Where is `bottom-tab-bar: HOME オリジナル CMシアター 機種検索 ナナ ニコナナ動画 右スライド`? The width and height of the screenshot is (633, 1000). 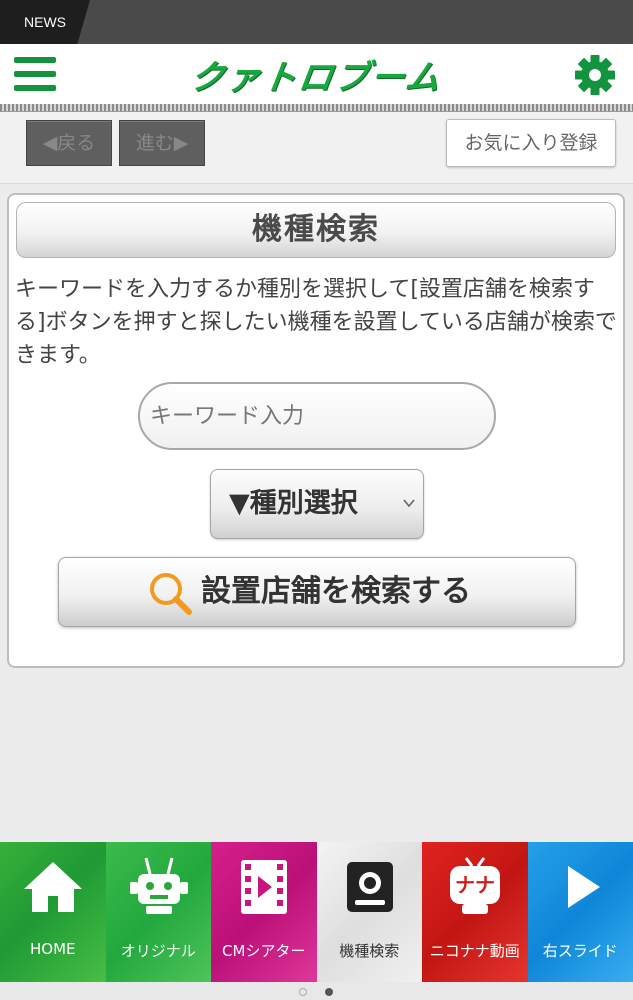 bottom-tab-bar: HOME オリジナル CMシアター 機種検索 ナナ ニコナナ動画 右スライド is located at coordinates (316, 912).